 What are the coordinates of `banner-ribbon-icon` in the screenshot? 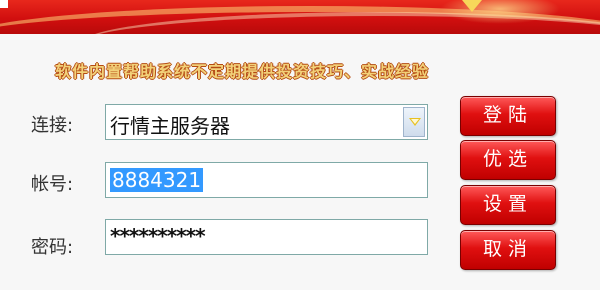 It's located at (472, 6).